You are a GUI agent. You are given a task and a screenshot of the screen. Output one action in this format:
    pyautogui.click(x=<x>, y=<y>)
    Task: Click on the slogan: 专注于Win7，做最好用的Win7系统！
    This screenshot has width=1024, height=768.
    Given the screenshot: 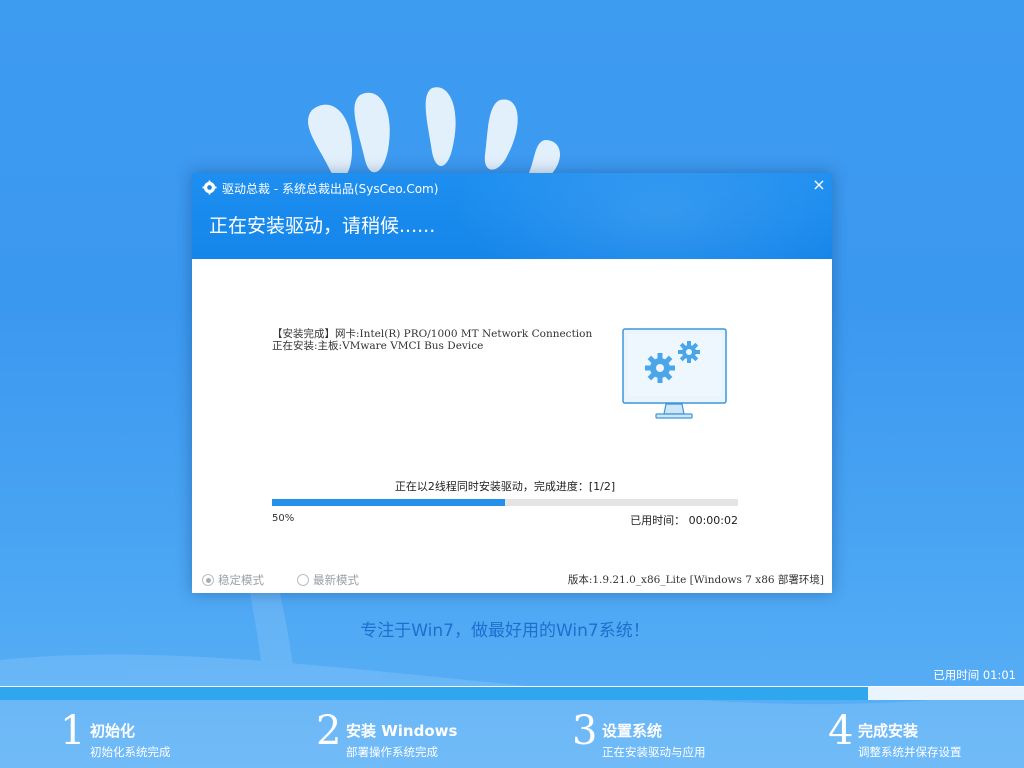 What is the action you would take?
    pyautogui.click(x=505, y=631)
    